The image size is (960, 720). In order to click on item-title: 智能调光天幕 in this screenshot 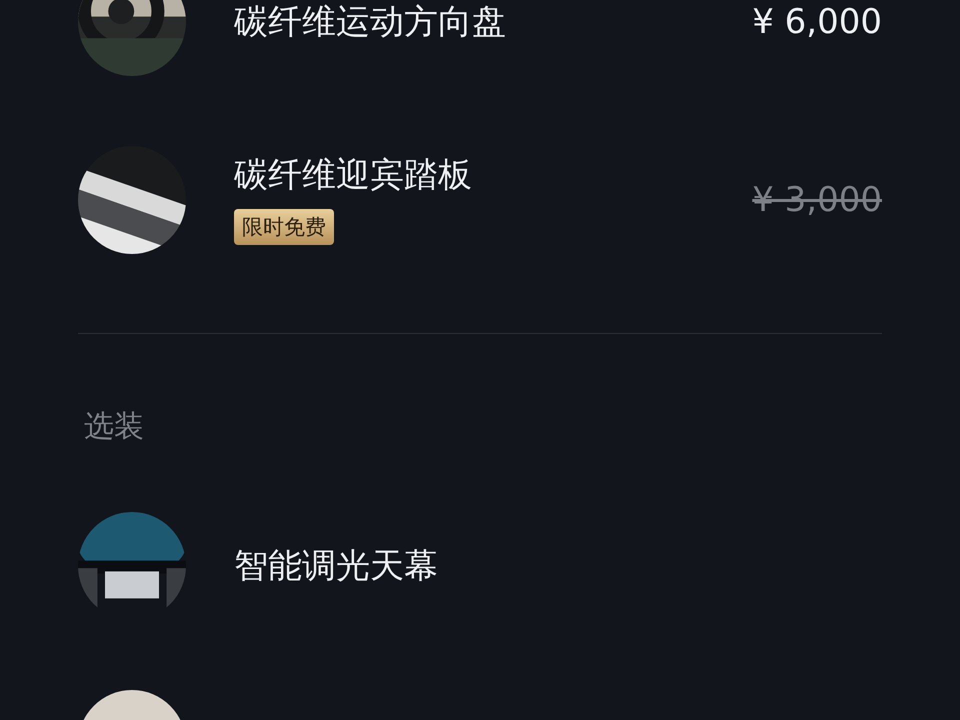, I will do `click(336, 566)`.